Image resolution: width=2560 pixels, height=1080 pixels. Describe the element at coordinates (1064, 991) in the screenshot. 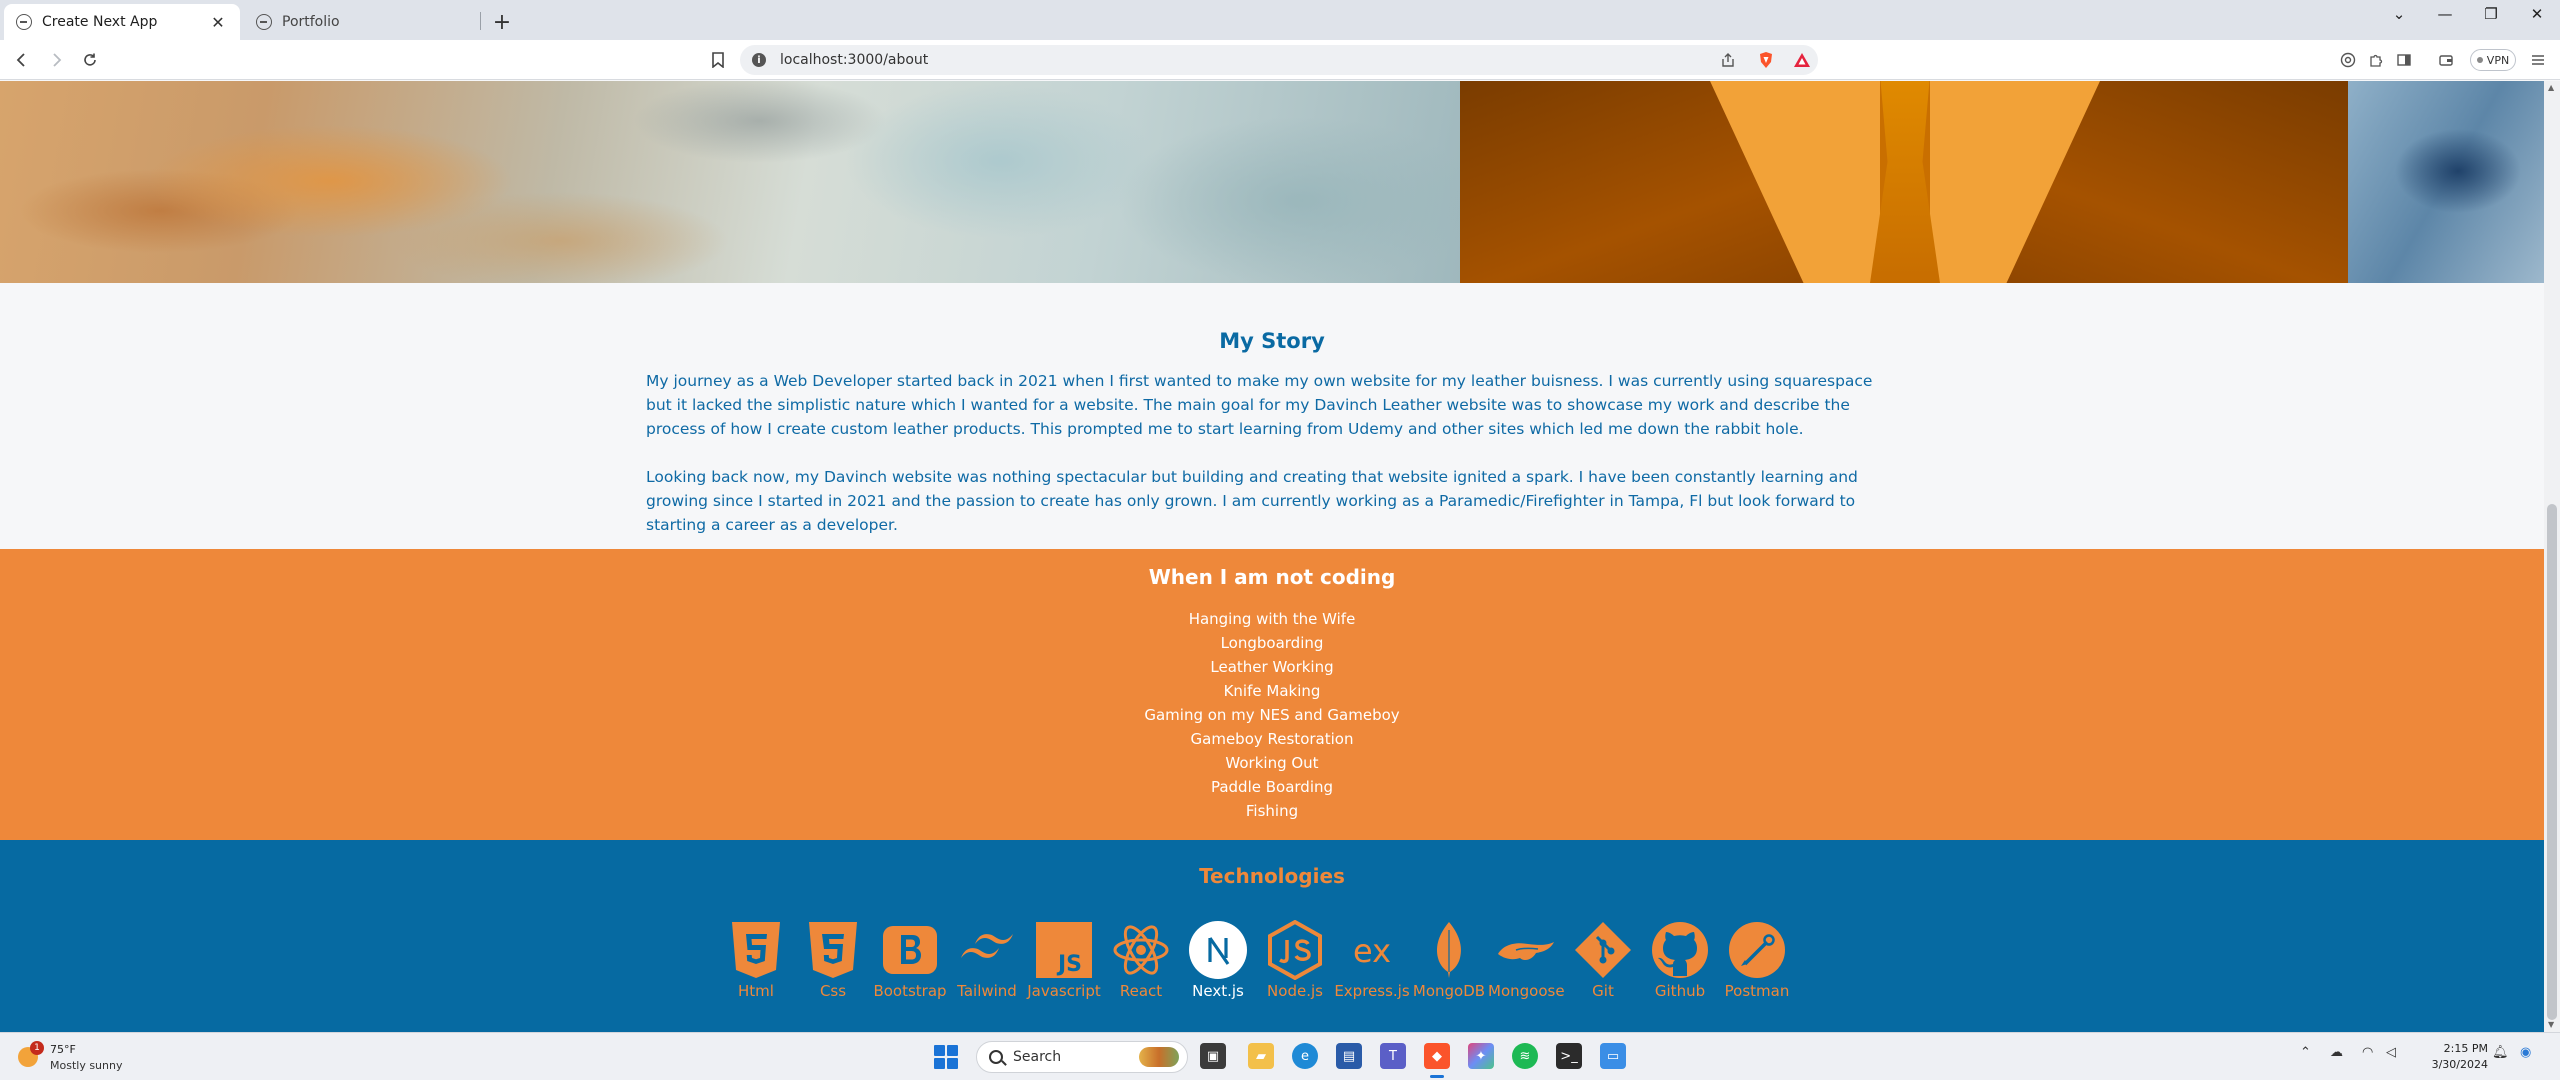

I see `tech-label: Javascript` at that location.